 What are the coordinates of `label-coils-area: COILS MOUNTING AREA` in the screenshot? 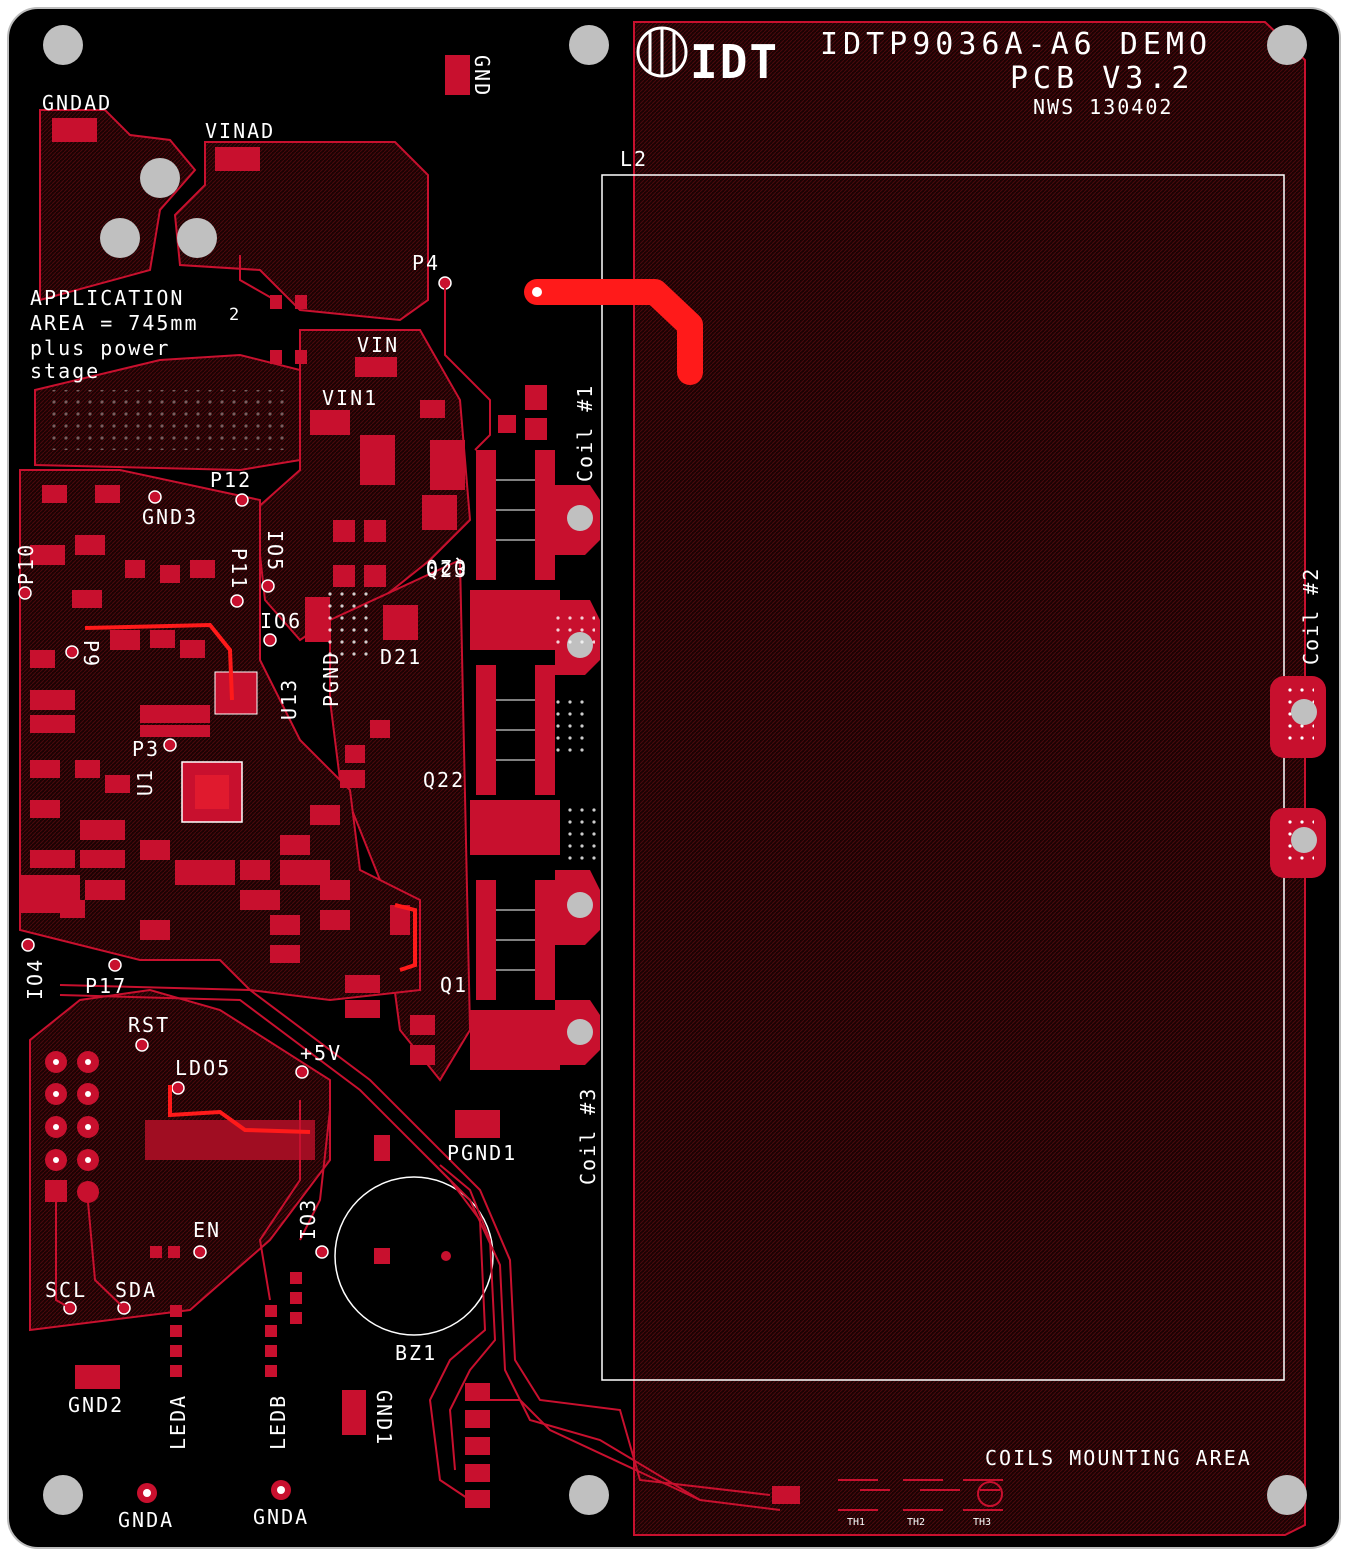 It's located at (1118, 1458).